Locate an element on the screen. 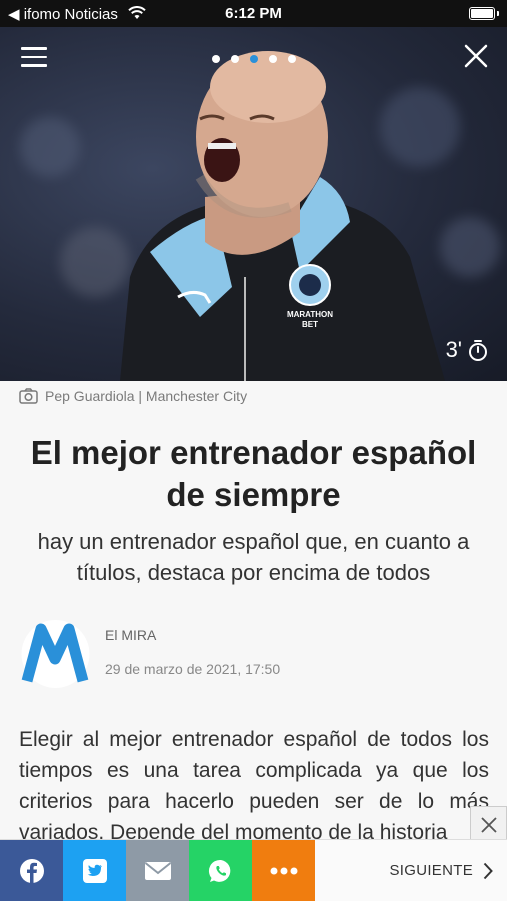 The width and height of the screenshot is (507, 901). gallery-pagination is located at coordinates (254, 59).